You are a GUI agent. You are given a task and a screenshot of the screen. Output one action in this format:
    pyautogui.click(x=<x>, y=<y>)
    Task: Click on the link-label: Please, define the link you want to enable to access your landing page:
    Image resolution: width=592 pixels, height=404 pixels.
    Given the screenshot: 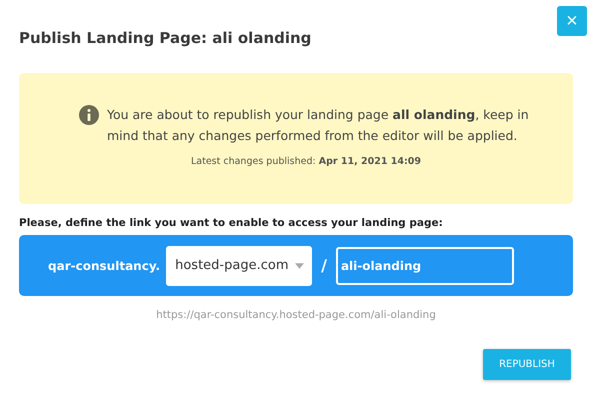 What is the action you would take?
    pyautogui.click(x=231, y=223)
    